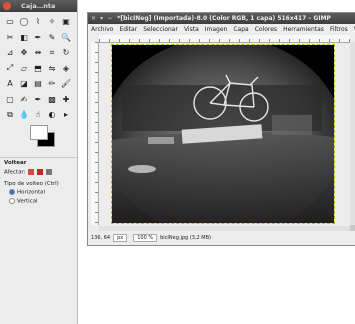 This screenshot has width=355, height=324. What do you see at coordinates (24, 22) in the screenshot?
I see `ellipse-select-icon: ◯` at bounding box center [24, 22].